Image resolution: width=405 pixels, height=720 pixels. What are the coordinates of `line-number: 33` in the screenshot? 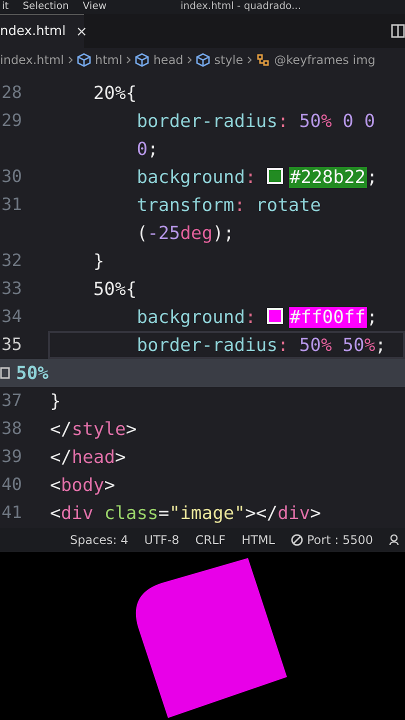 It's located at (11, 289).